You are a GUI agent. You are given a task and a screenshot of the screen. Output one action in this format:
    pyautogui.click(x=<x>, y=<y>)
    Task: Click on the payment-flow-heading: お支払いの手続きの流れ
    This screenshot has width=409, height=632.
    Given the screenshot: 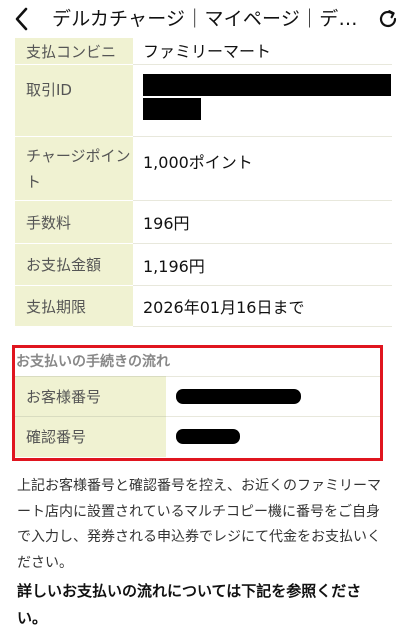 What is the action you would take?
    pyautogui.click(x=93, y=362)
    